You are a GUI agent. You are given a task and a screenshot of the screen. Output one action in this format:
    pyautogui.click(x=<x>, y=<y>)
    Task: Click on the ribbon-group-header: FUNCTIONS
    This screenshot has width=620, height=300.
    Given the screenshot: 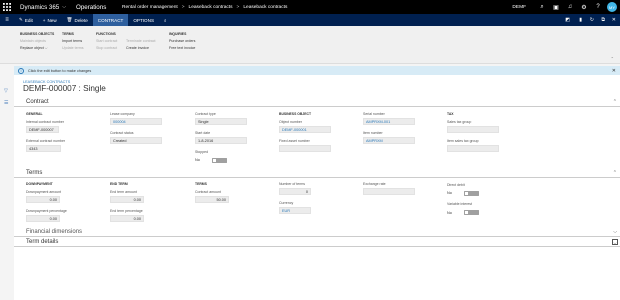 What is the action you would take?
    pyautogui.click(x=106, y=34)
    